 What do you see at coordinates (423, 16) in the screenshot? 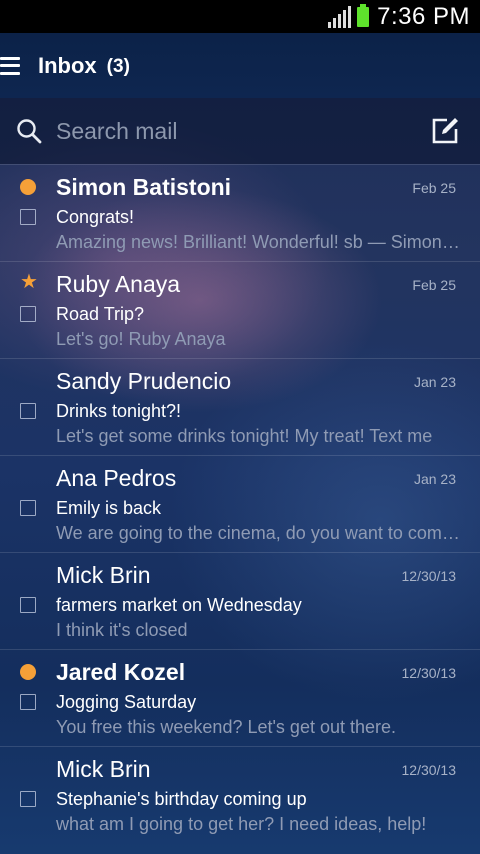
I see `status-time: 7:36 PM` at bounding box center [423, 16].